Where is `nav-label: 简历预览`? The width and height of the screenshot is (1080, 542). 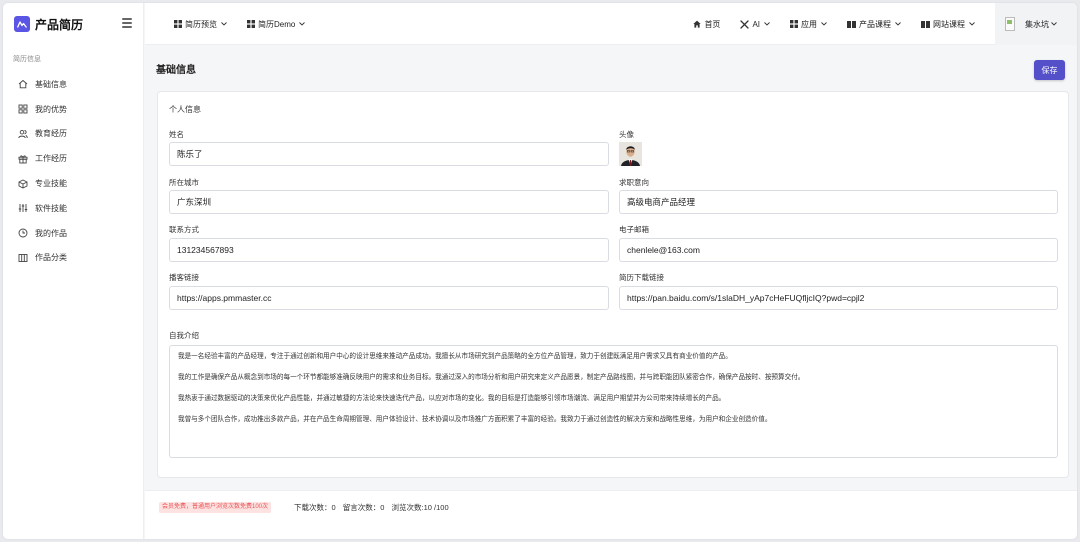 nav-label: 简历预览 is located at coordinates (201, 24).